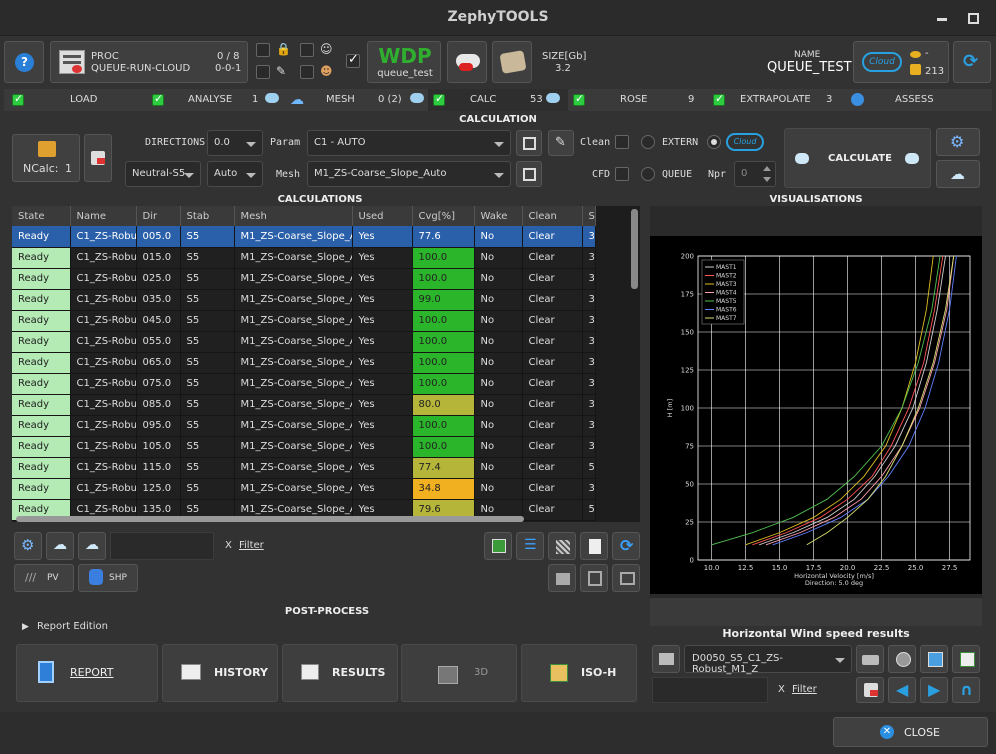 The height and width of the screenshot is (754, 996). What do you see at coordinates (340, 673) in the screenshot?
I see `results-button: RESULTS` at bounding box center [340, 673].